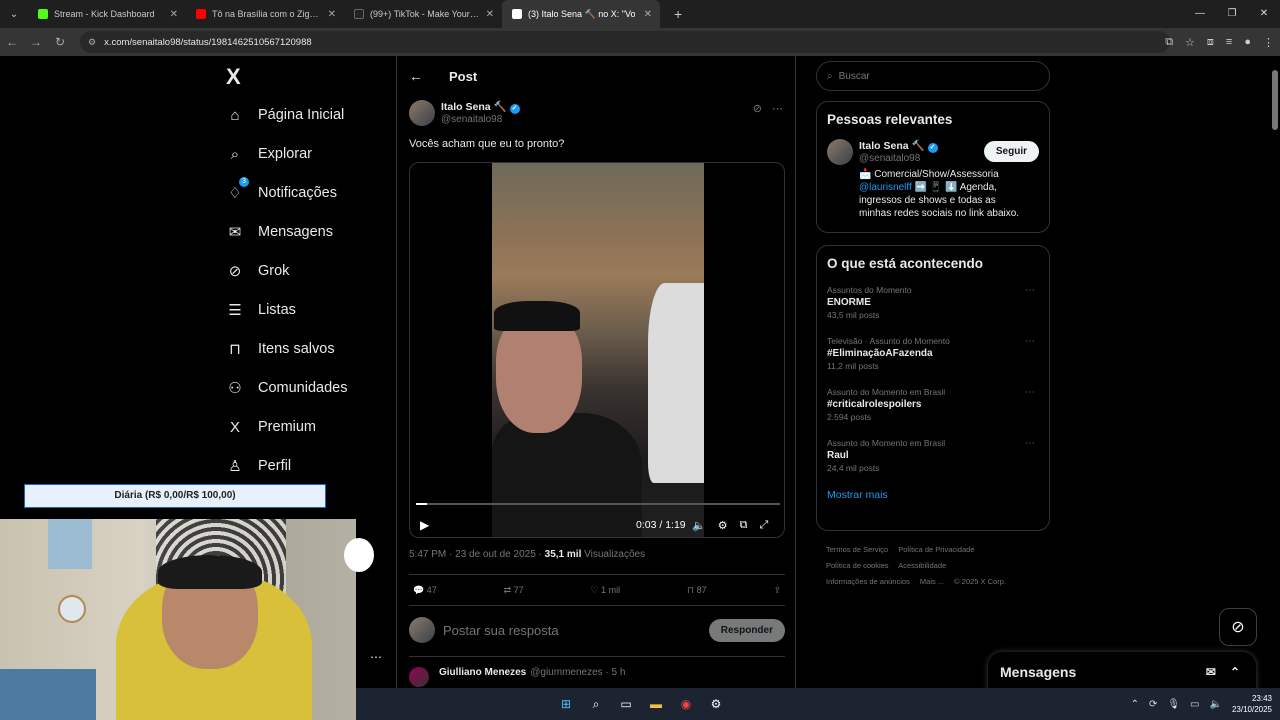 This screenshot has width=1280, height=720. I want to click on picture-in-picture-icon: ⧉, so click(744, 525).